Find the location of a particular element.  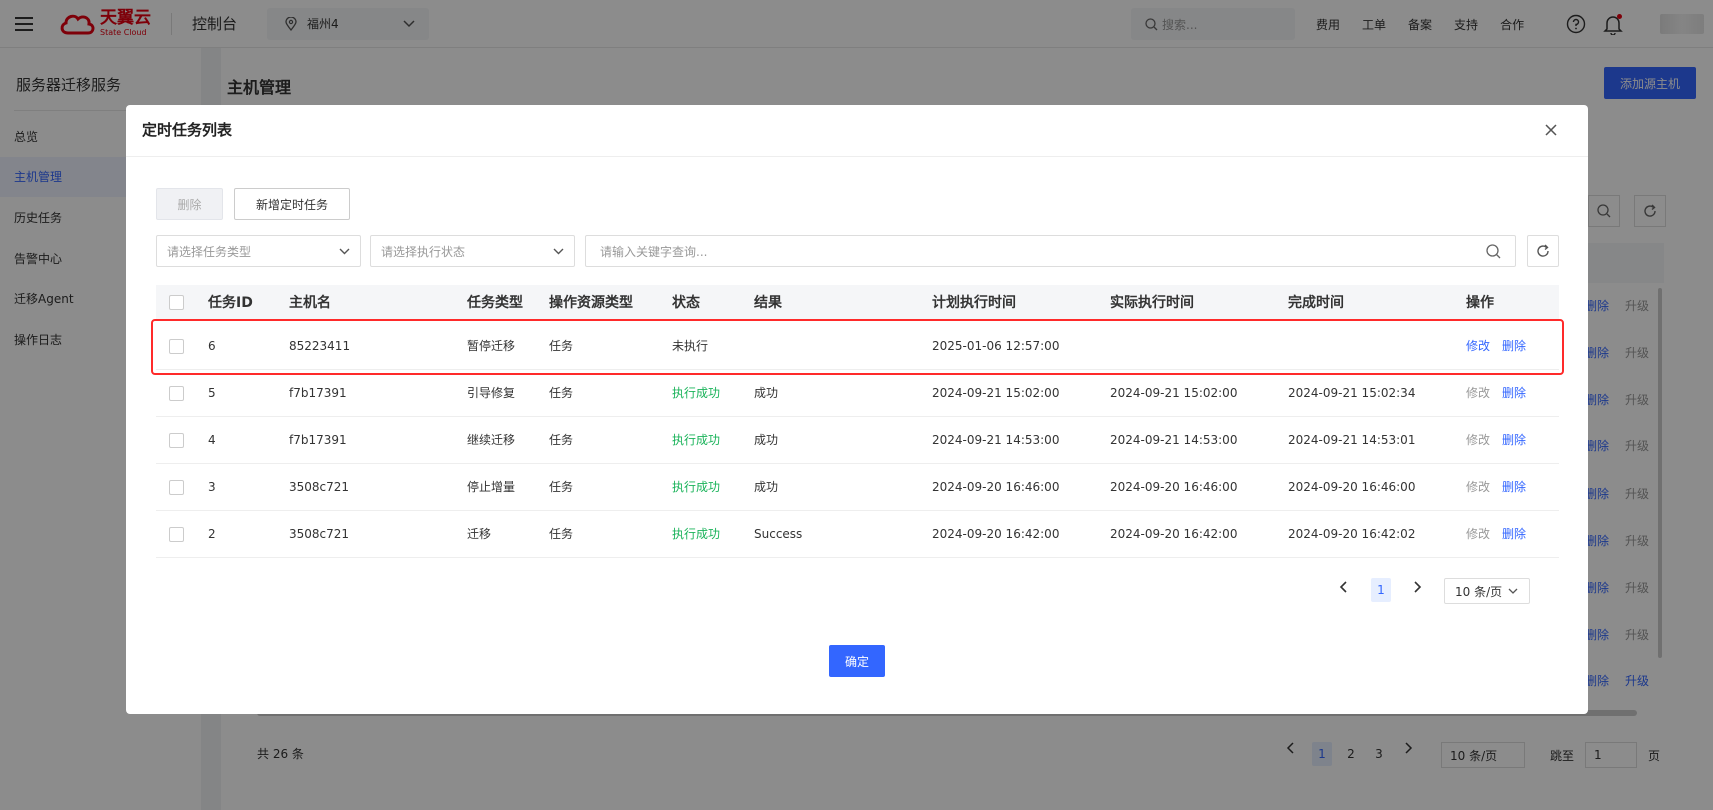

delete-button: 删除 is located at coordinates (189, 204).